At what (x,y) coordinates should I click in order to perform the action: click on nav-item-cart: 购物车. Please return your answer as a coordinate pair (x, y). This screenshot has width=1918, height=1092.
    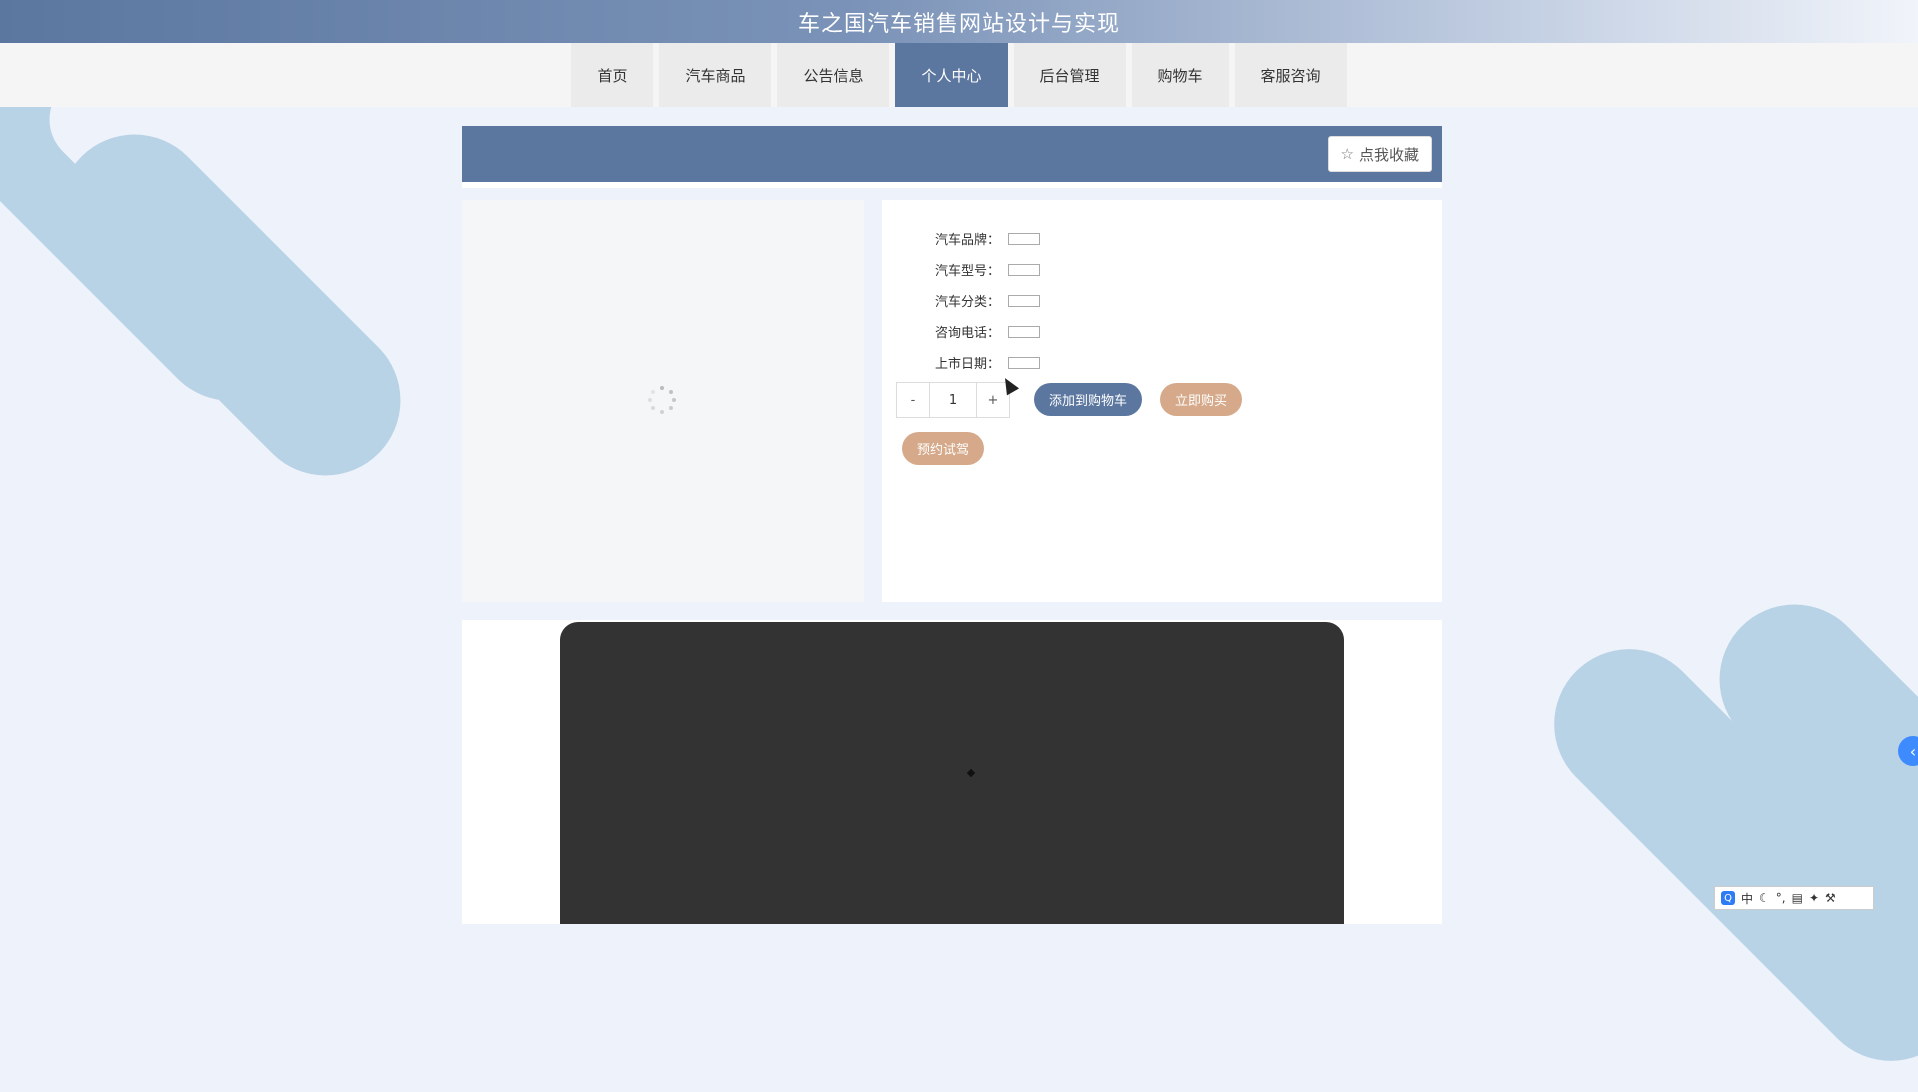
    Looking at the image, I should click on (1180, 75).